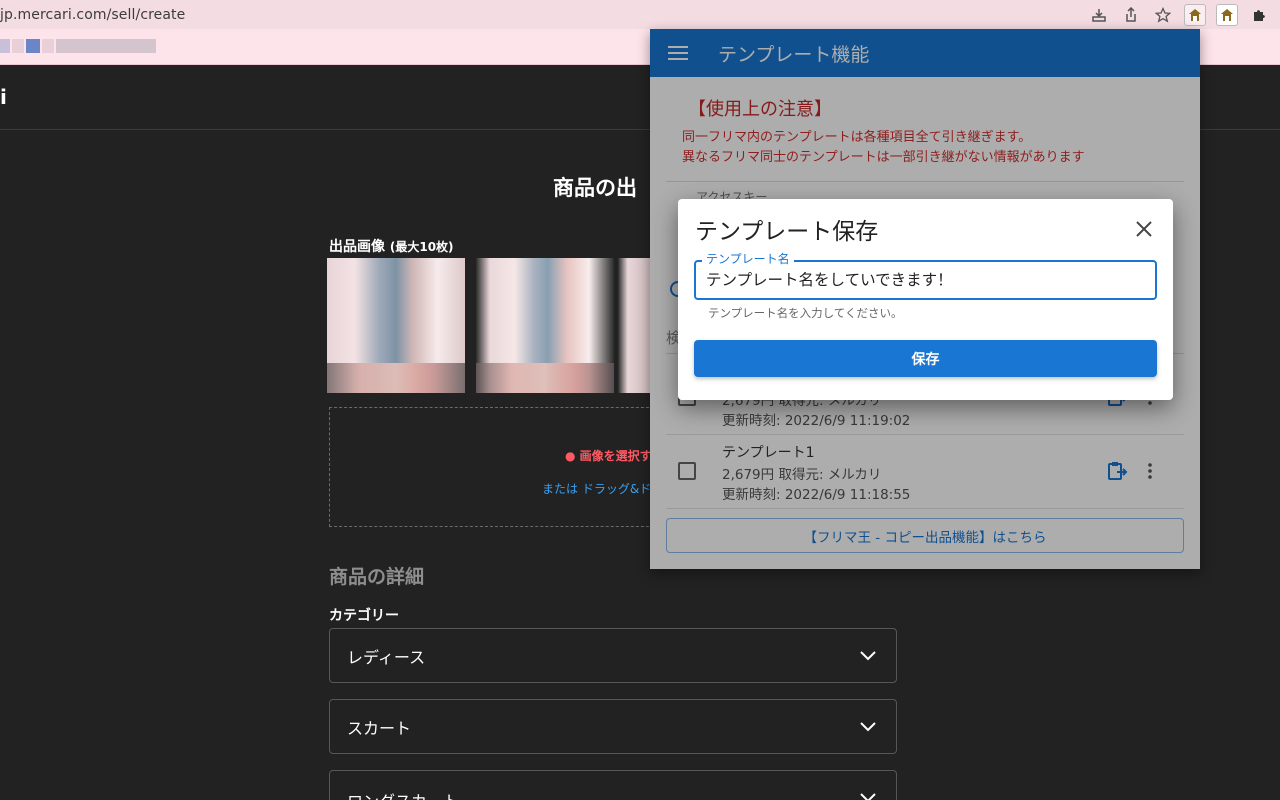  Describe the element at coordinates (925, 299) in the screenshot. I see `save-template-dialog: テンプレート保存 テンプレート名 テンプレート名を入力してください。 保存` at that location.